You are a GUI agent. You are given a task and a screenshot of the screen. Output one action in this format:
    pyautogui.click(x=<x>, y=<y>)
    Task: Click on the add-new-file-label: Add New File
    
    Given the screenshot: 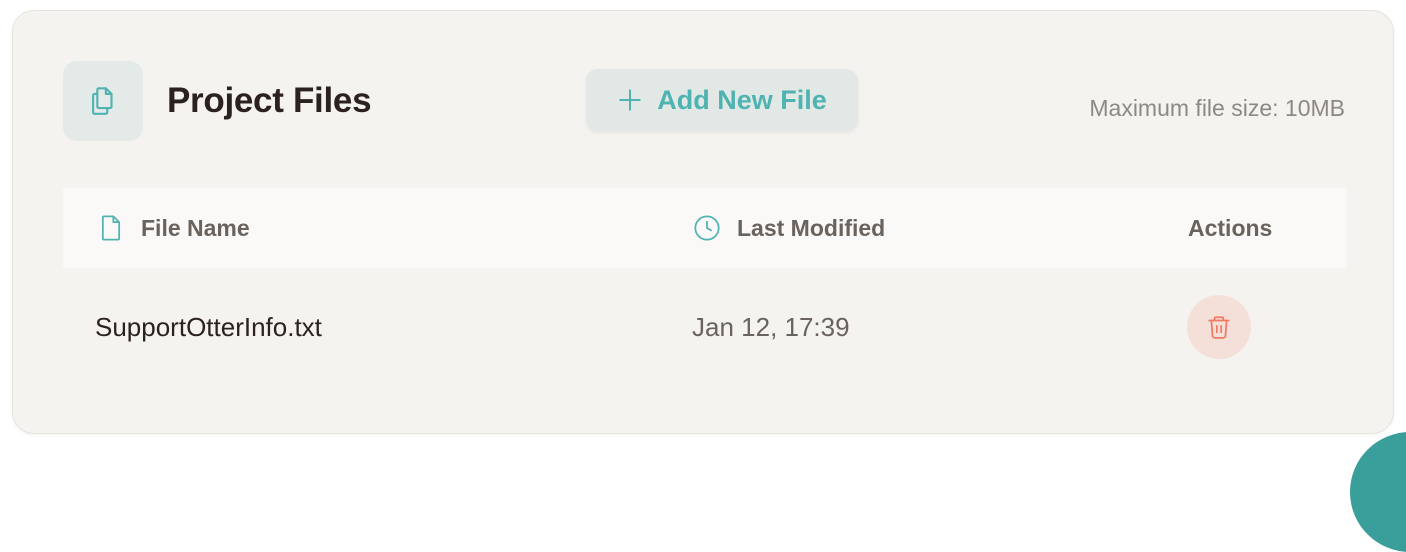 What is the action you would take?
    pyautogui.click(x=742, y=99)
    